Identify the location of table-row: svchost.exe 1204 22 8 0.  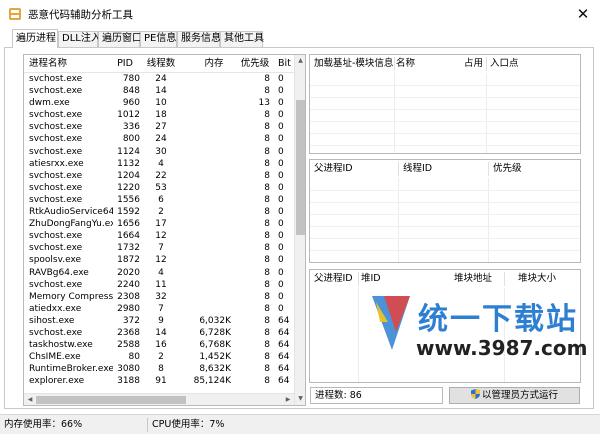
(159, 176).